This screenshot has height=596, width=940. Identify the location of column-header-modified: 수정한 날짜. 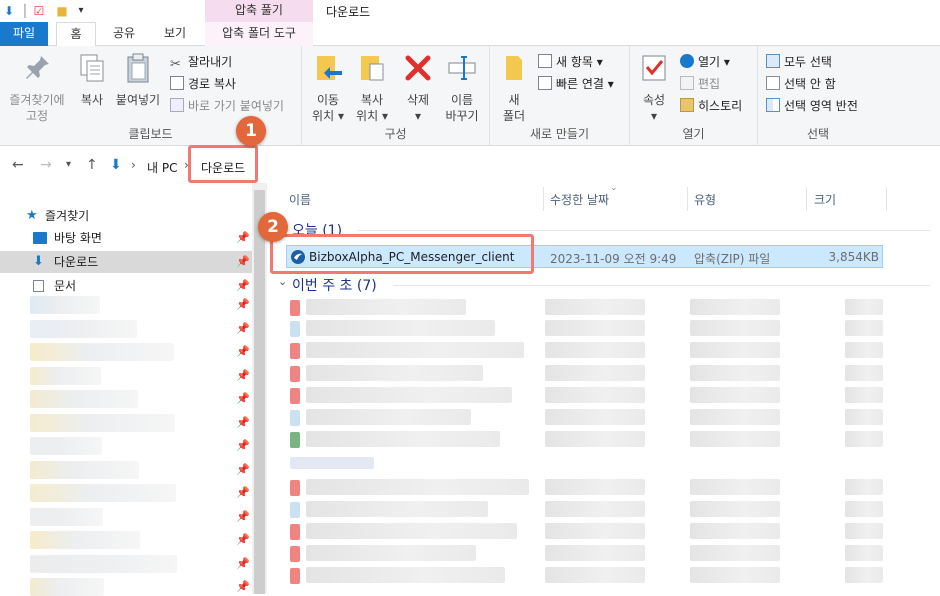
(579, 199).